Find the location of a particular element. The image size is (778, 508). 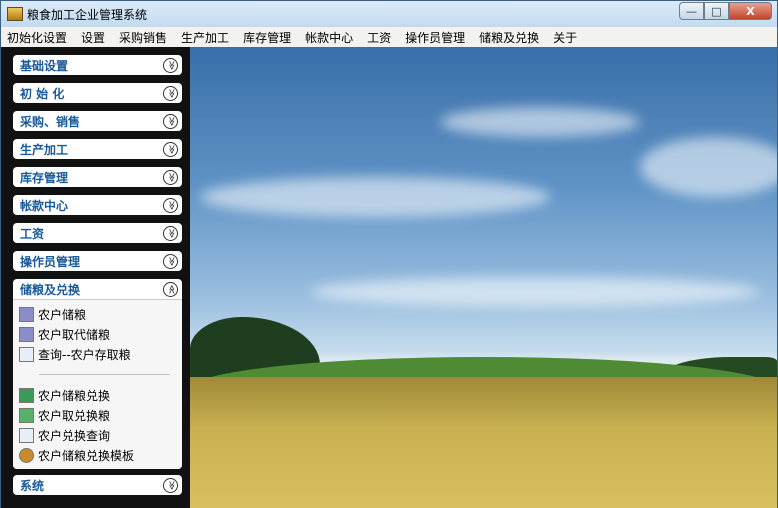

nav-item-label: 农户取代储粮 is located at coordinates (74, 334).